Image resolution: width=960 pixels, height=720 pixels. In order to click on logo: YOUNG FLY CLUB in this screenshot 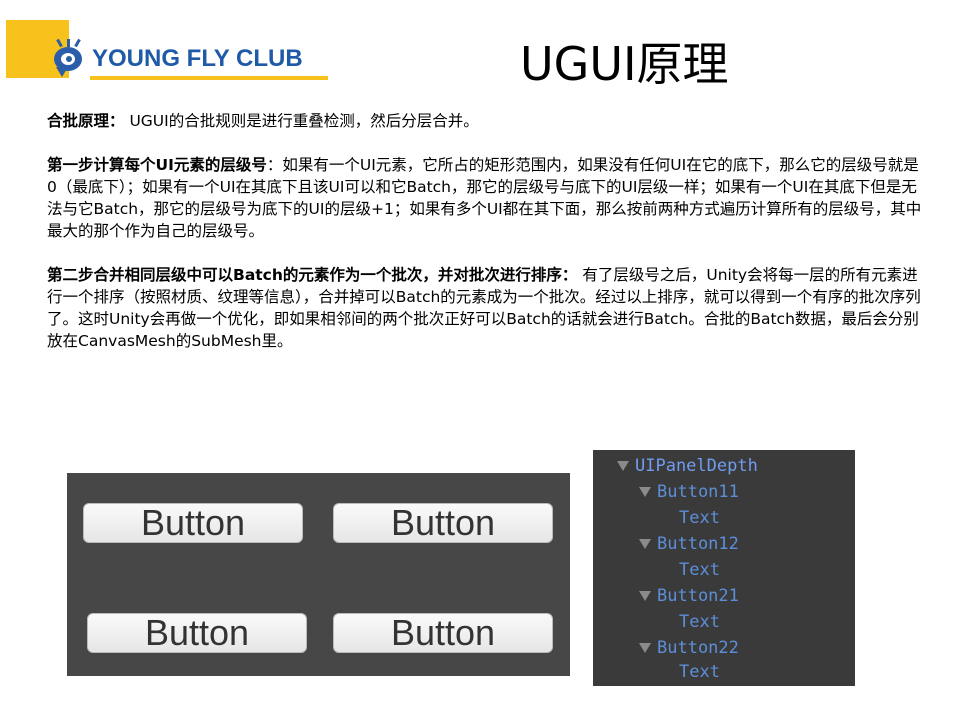, I will do `click(192, 59)`.